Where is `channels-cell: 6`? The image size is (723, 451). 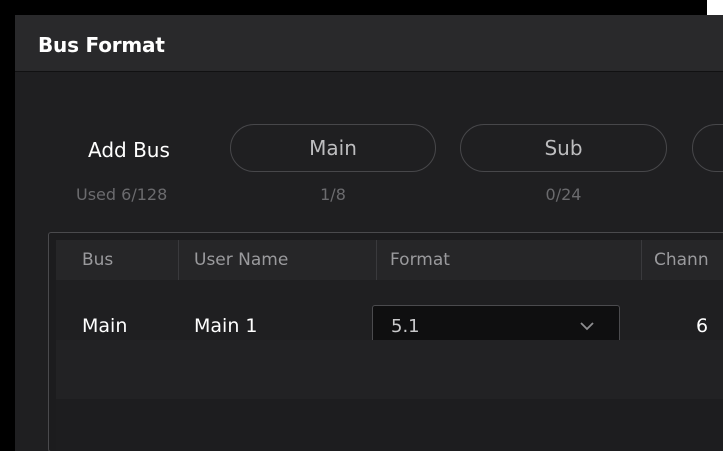 channels-cell: 6 is located at coordinates (702, 326).